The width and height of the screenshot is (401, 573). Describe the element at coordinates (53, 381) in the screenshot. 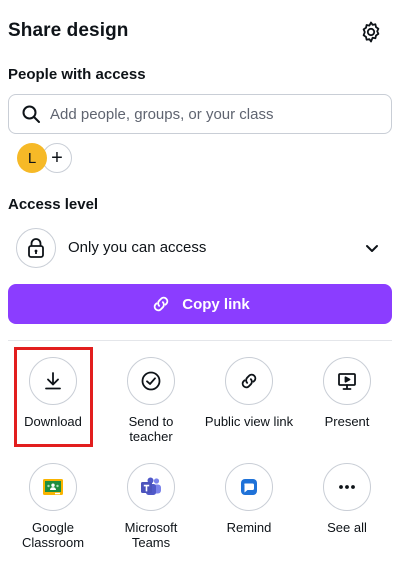

I see `download-icon` at that location.